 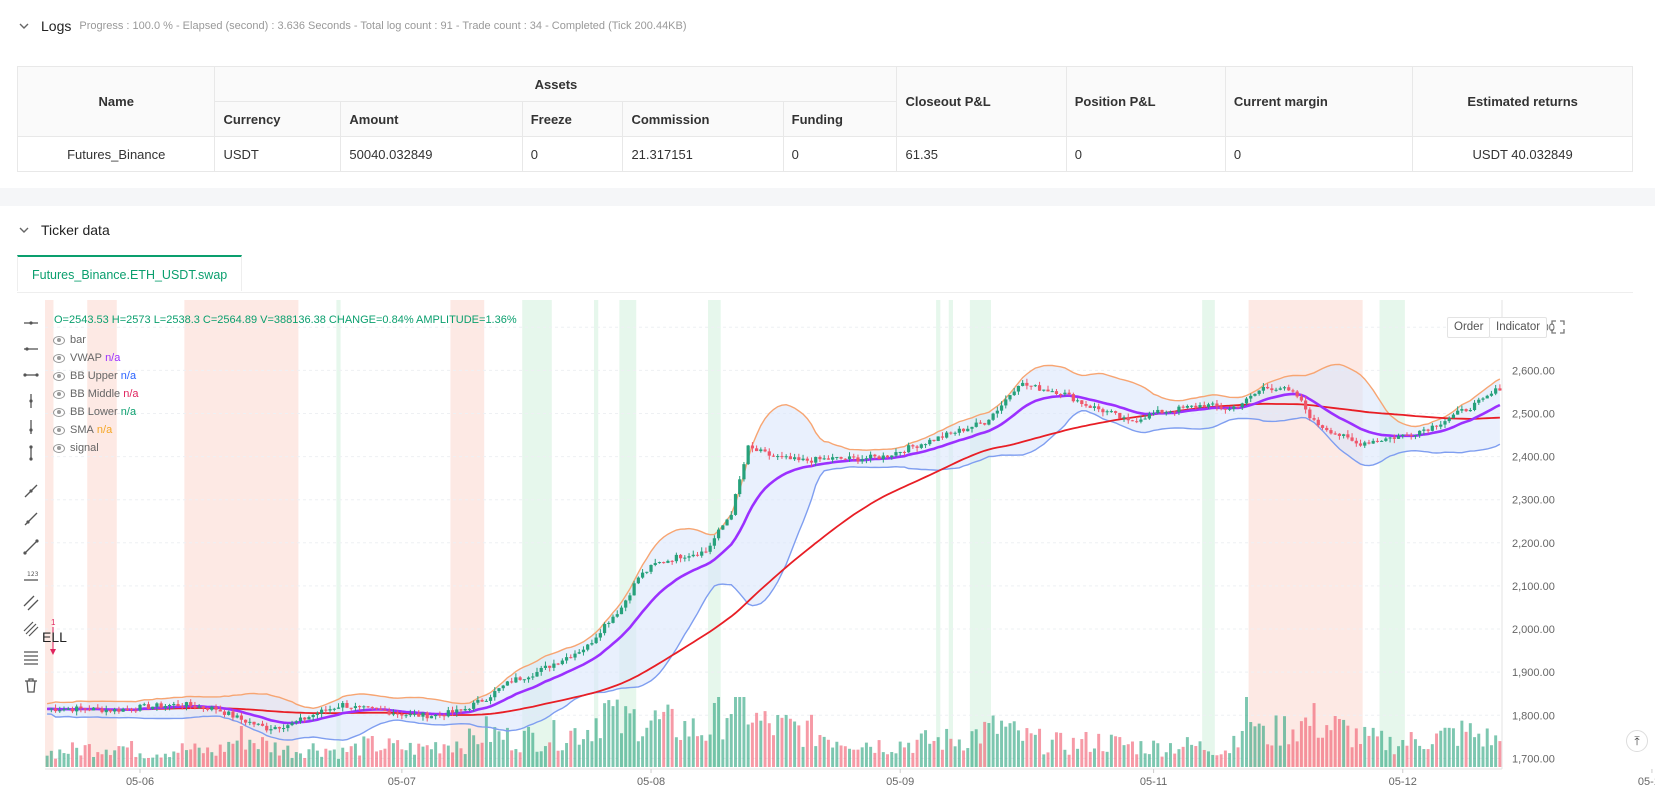 I want to click on indicator-button: Indicator, so click(x=1518, y=327).